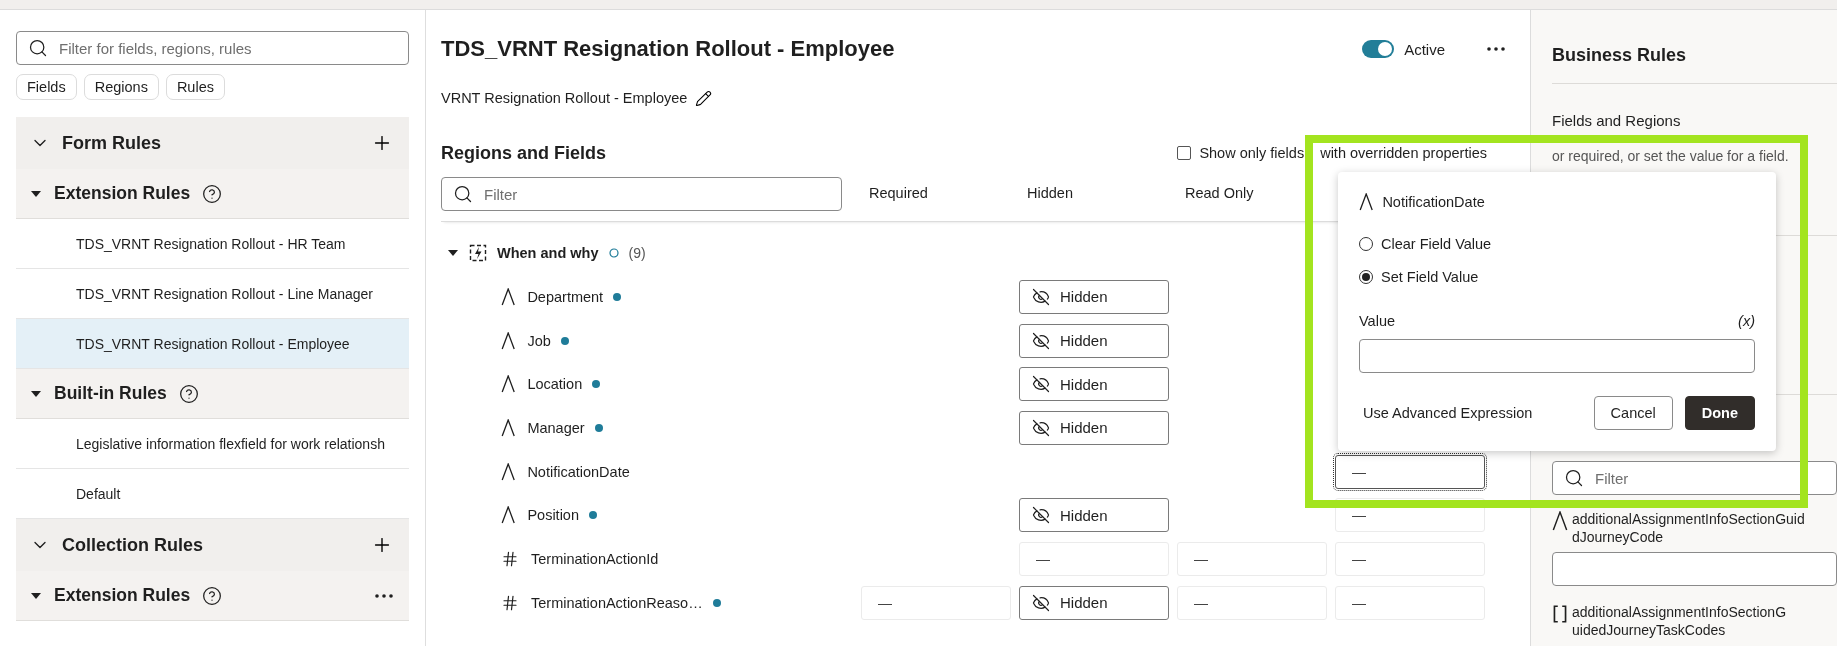  What do you see at coordinates (637, 253) in the screenshot?
I see `field-count: (9)` at bounding box center [637, 253].